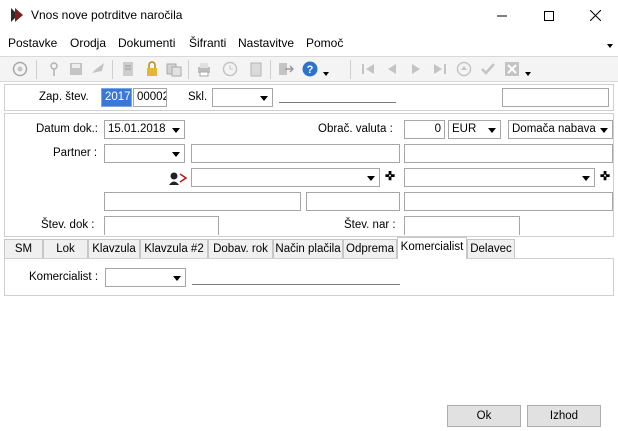 The width and height of the screenshot is (618, 431). What do you see at coordinates (605, 176) in the screenshot?
I see `add-contact-2-icon: ✜` at bounding box center [605, 176].